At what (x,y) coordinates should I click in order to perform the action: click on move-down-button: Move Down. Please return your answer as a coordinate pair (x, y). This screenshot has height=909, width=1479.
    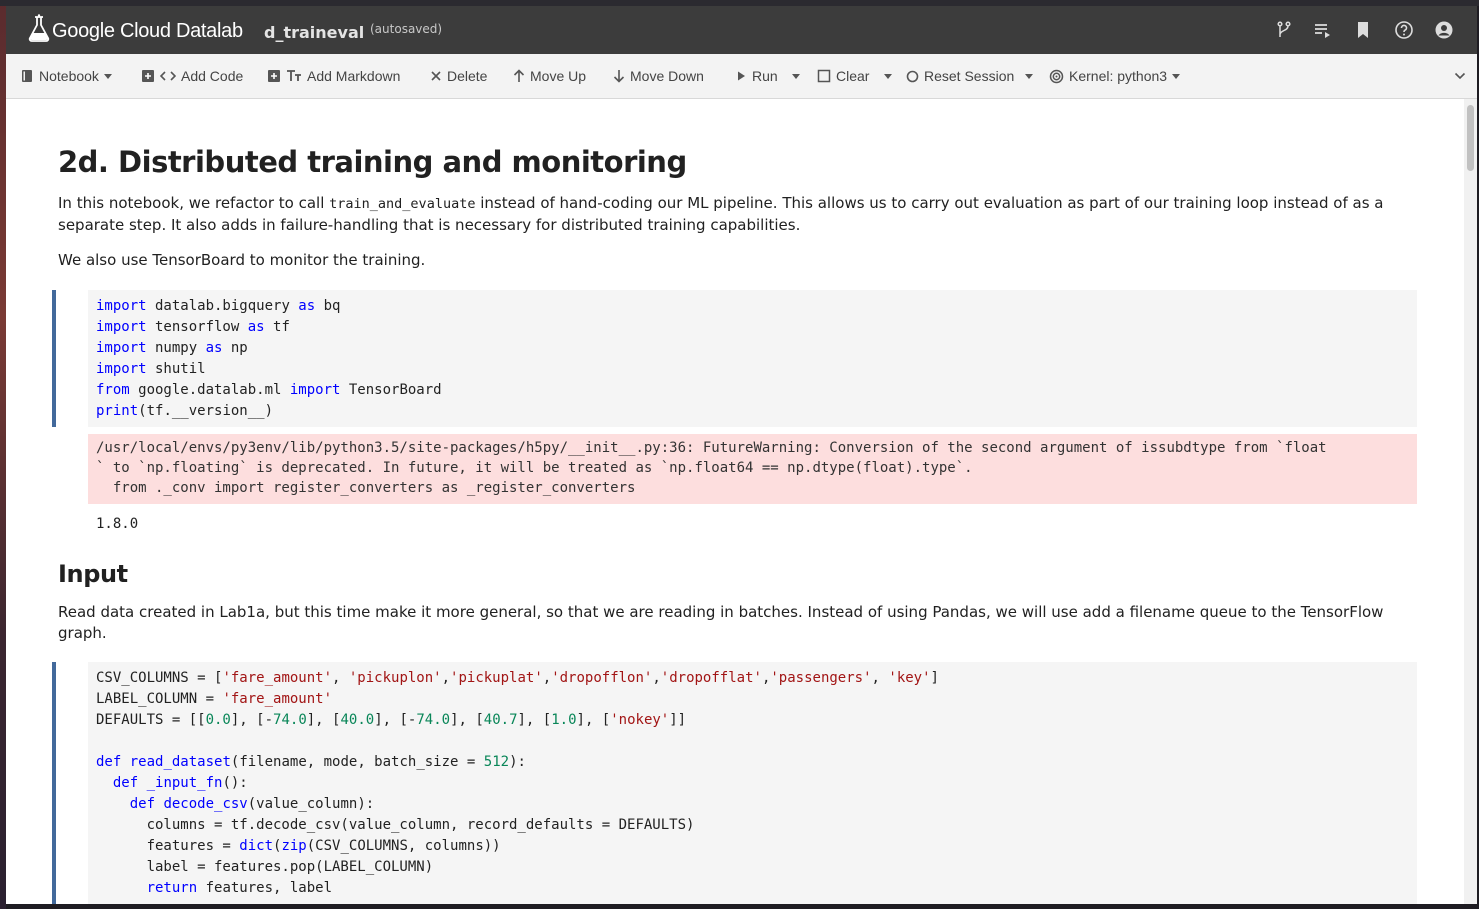
    Looking at the image, I should click on (658, 76).